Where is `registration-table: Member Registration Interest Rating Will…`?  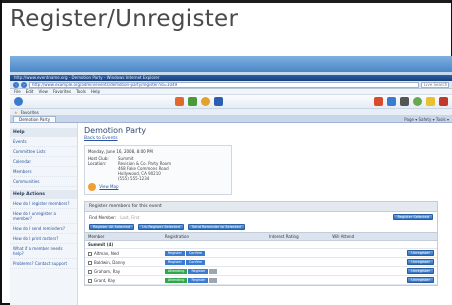 registration-table: Member Registration Interest Rating Will… is located at coordinates (261, 258).